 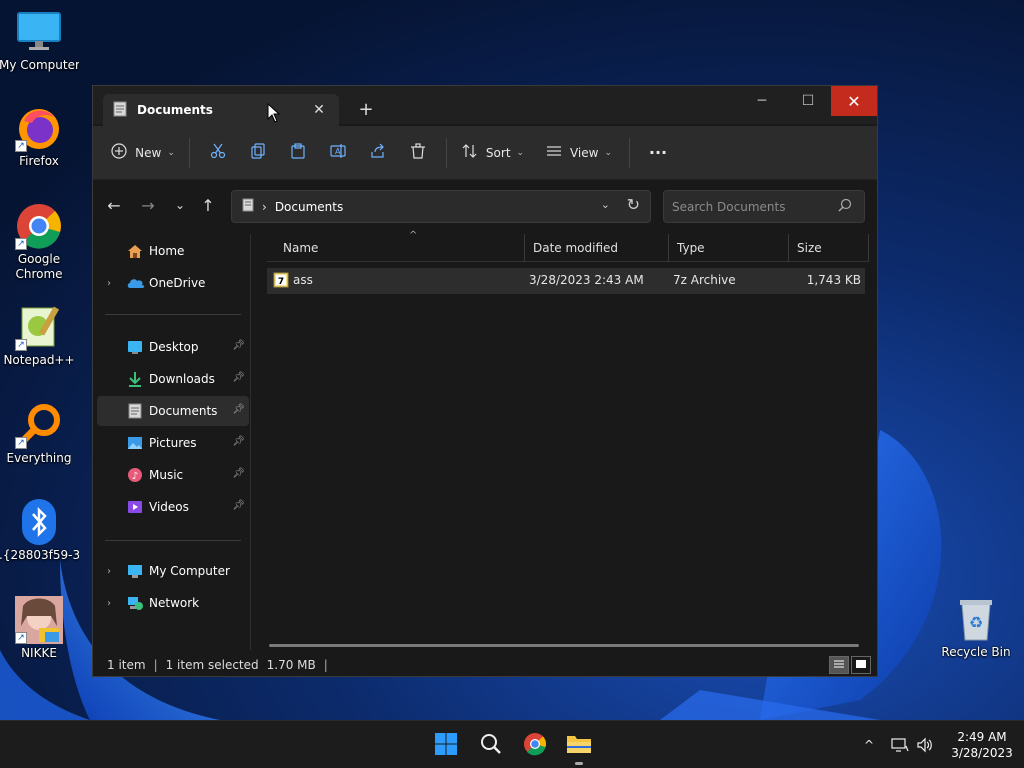 I want to click on up-button: ↑, so click(x=208, y=205).